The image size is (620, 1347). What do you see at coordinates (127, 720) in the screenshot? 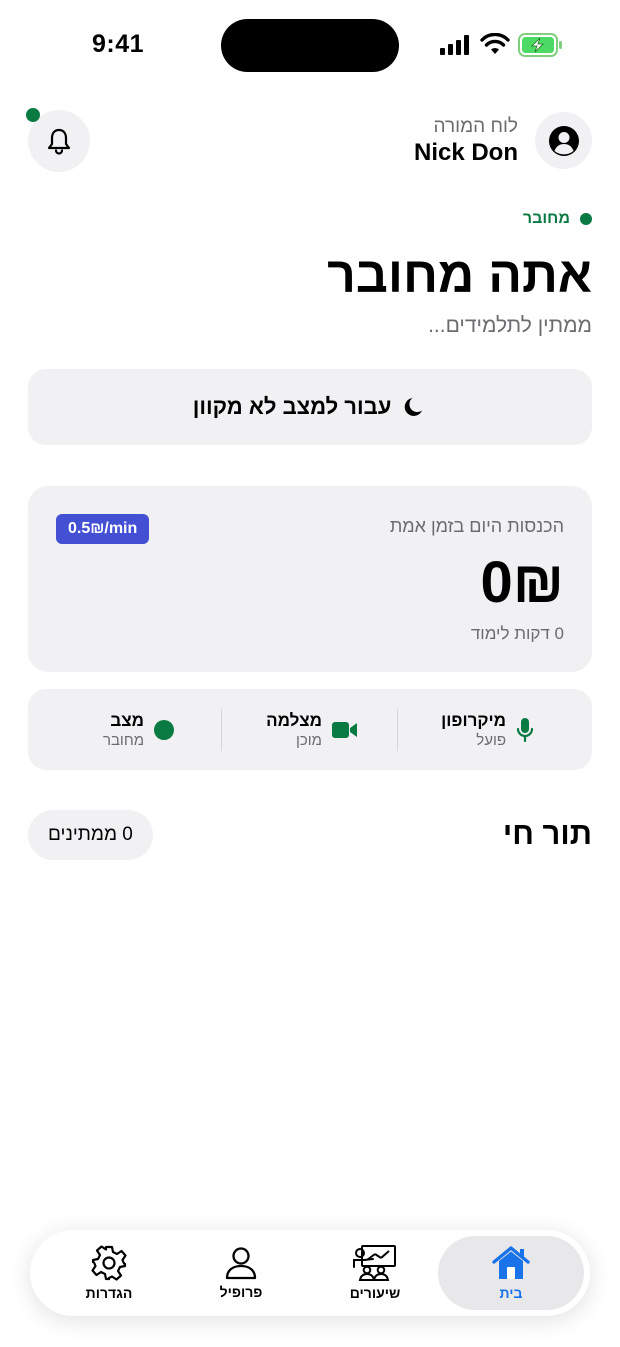
I see `device-name: מצב` at bounding box center [127, 720].